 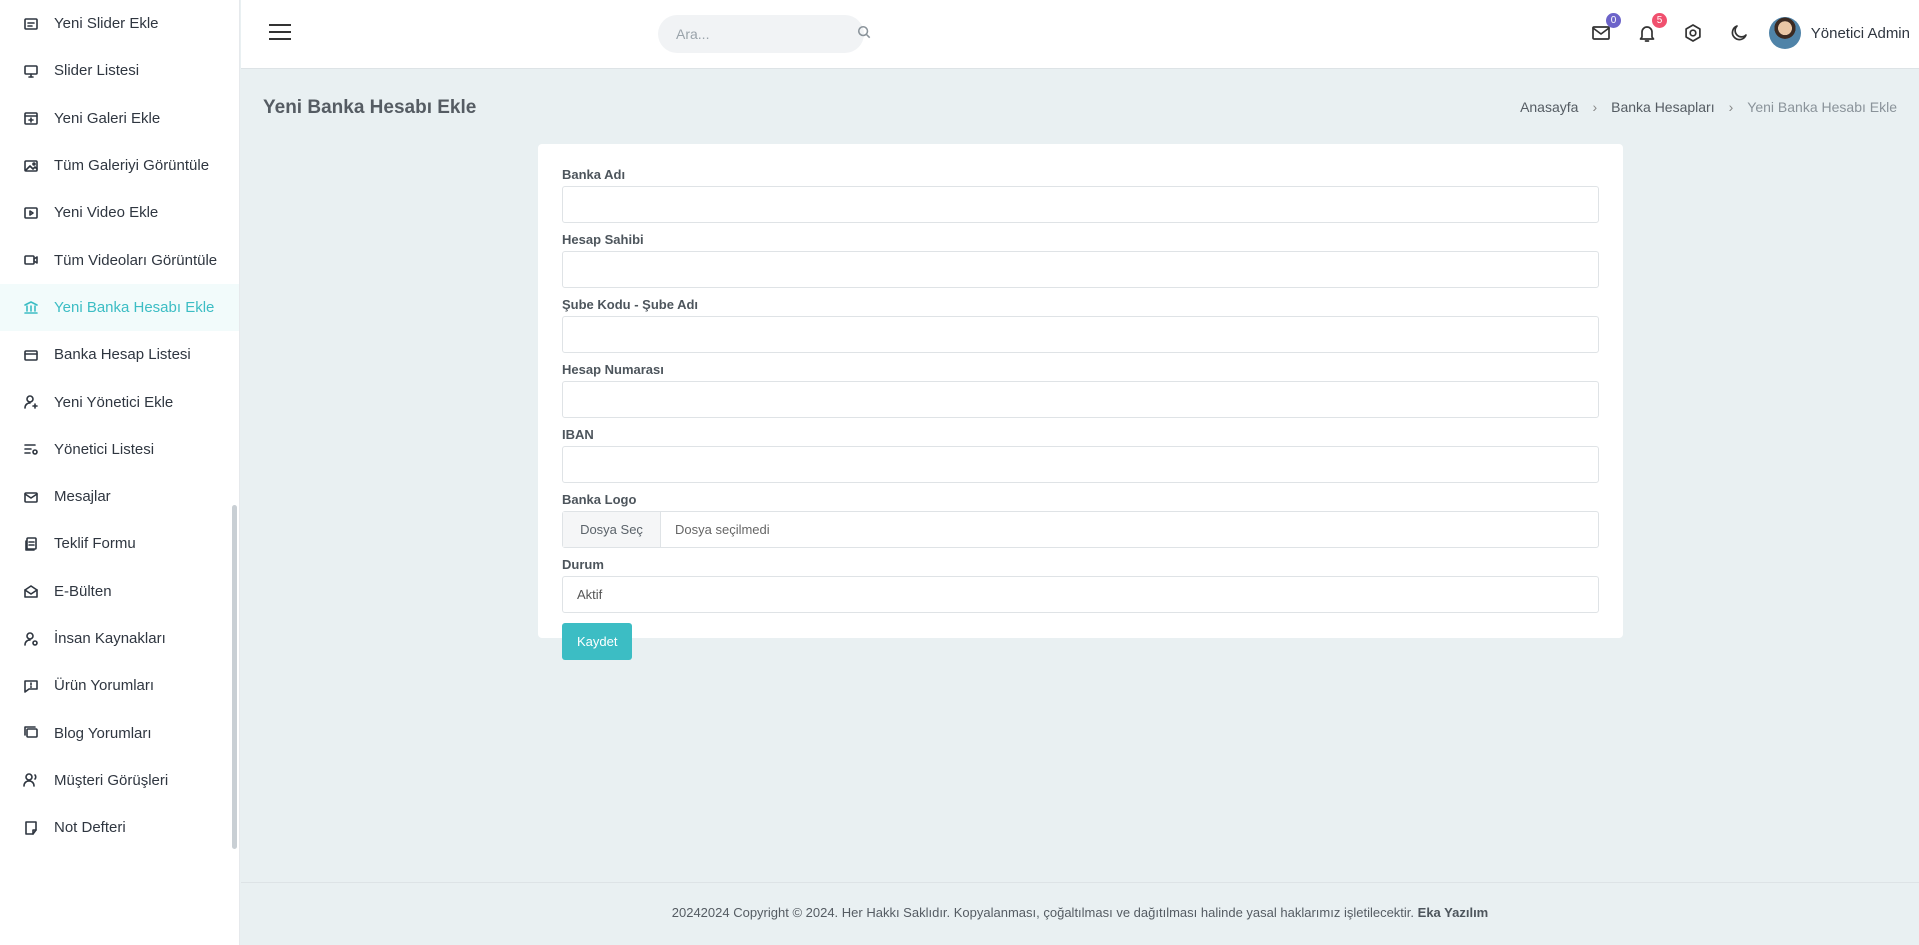 What do you see at coordinates (31, 71) in the screenshot?
I see `monitor-icon` at bounding box center [31, 71].